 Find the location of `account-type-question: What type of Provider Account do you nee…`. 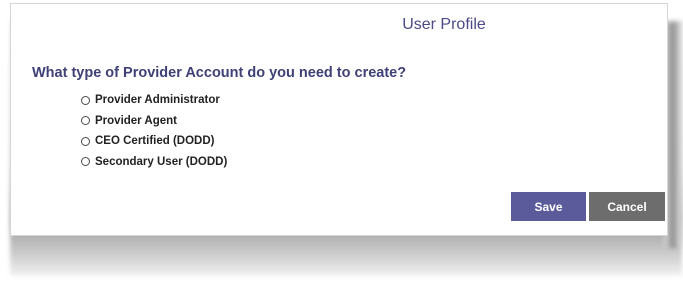

account-type-question: What type of Provider Account do you nee… is located at coordinates (219, 73).